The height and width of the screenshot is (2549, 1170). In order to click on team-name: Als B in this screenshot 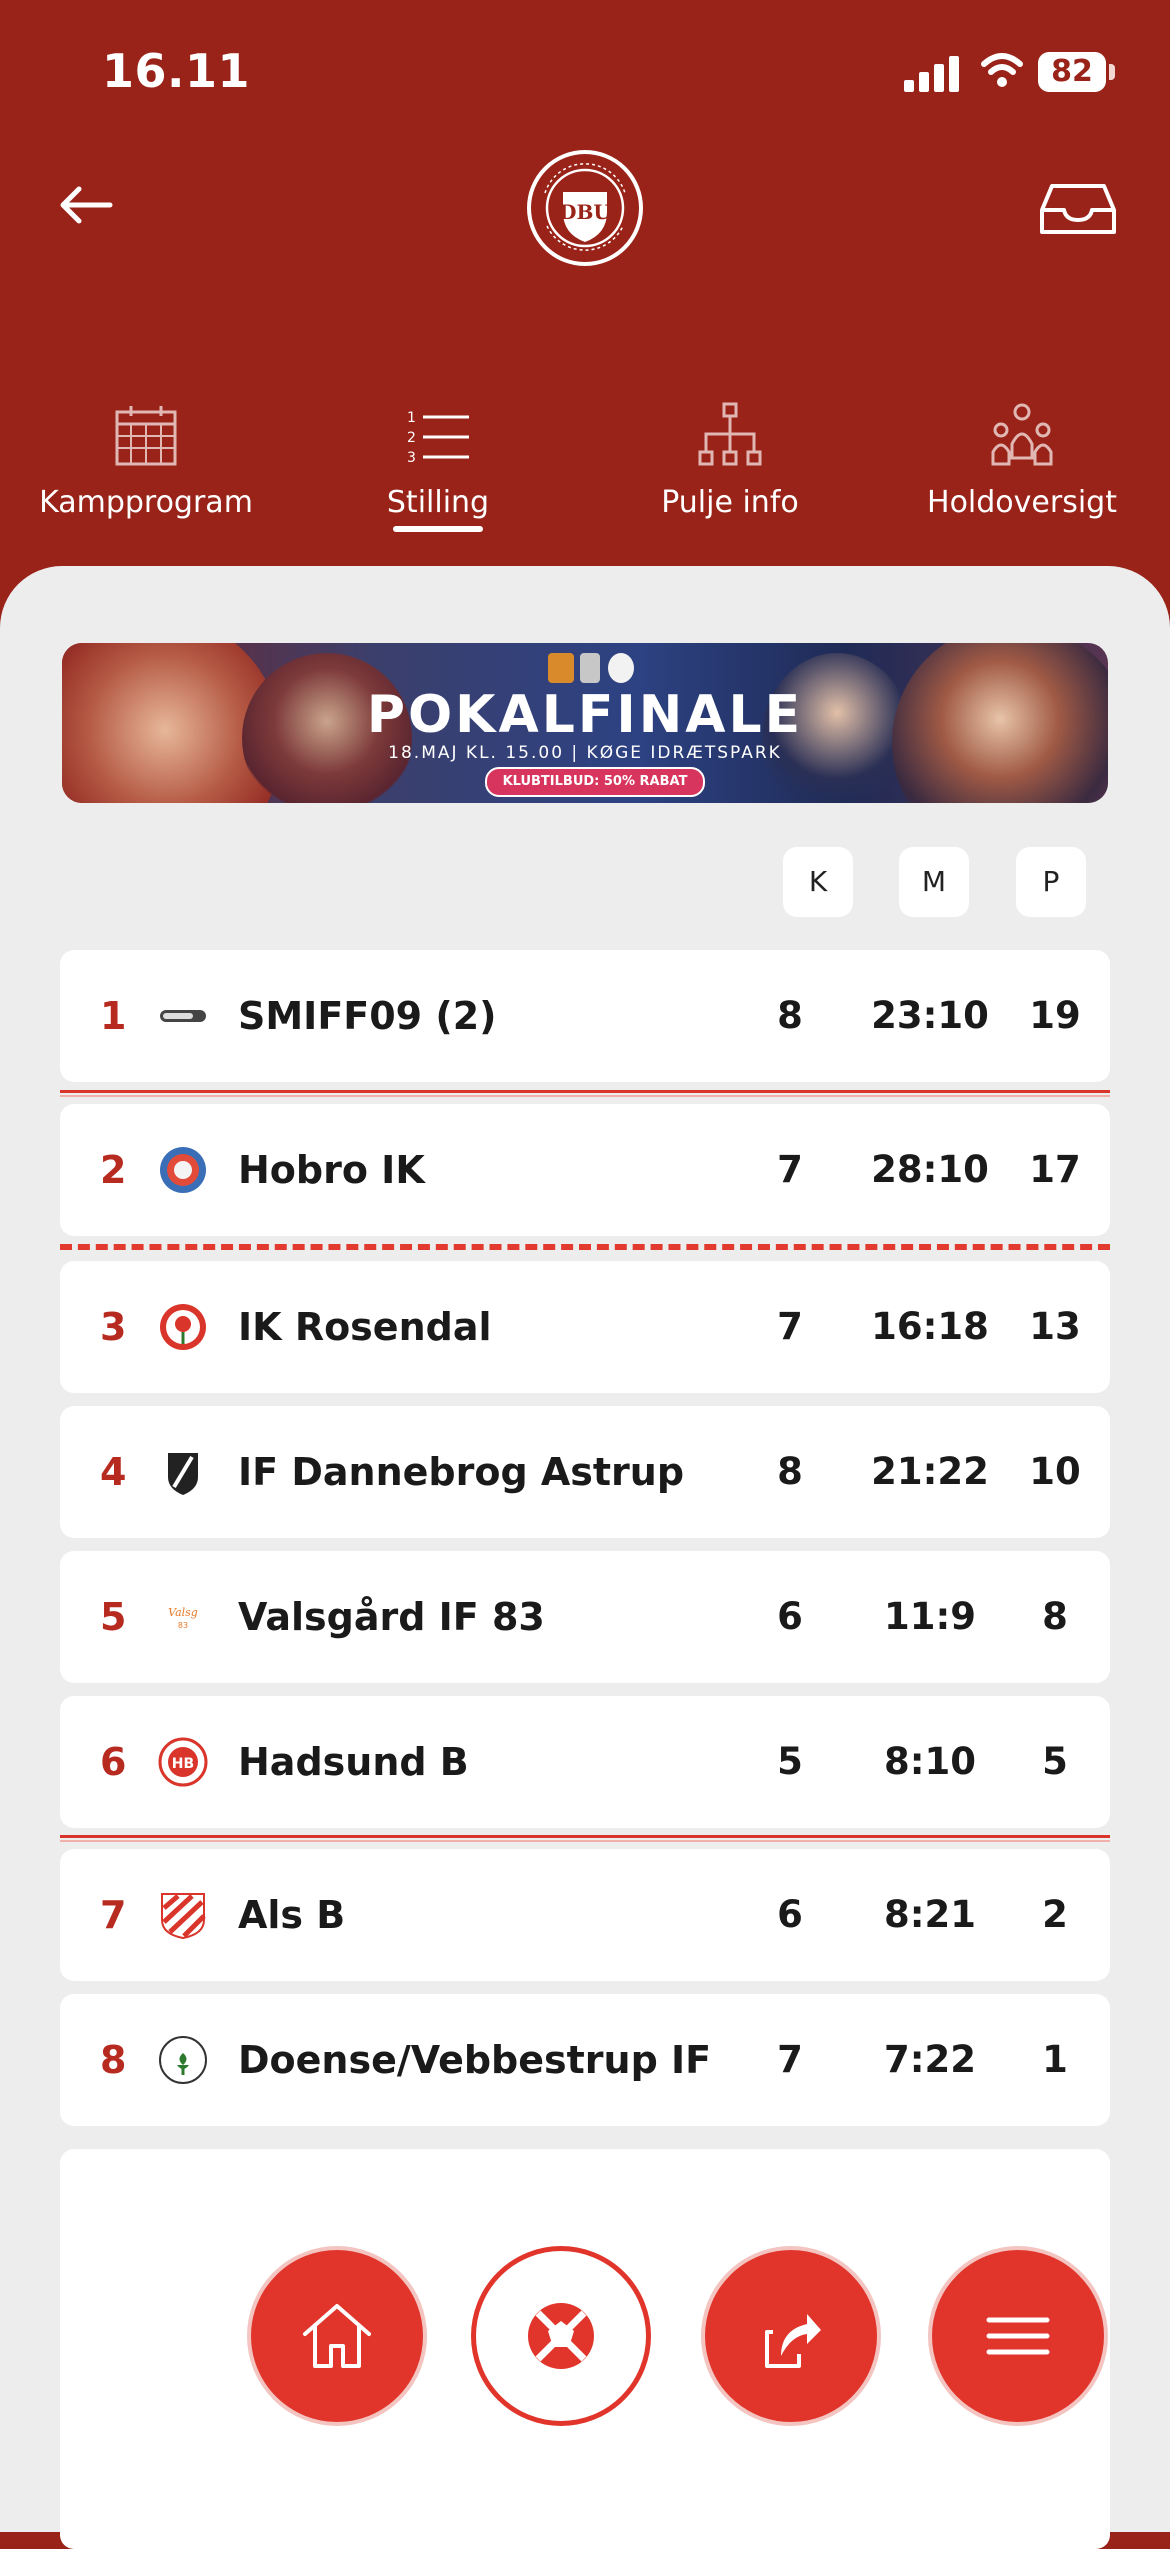, I will do `click(292, 1915)`.